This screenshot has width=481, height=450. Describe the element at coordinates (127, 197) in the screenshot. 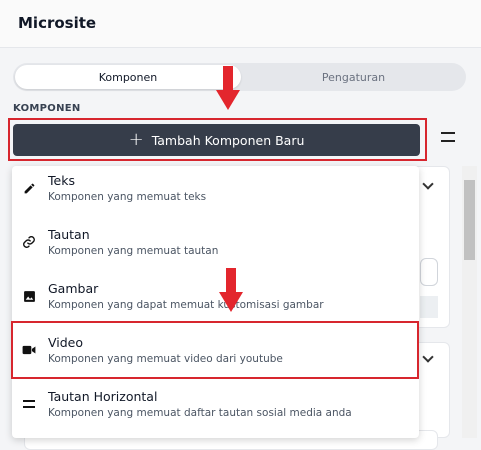

I see `item-desc: Komponen yang memuat teks` at that location.